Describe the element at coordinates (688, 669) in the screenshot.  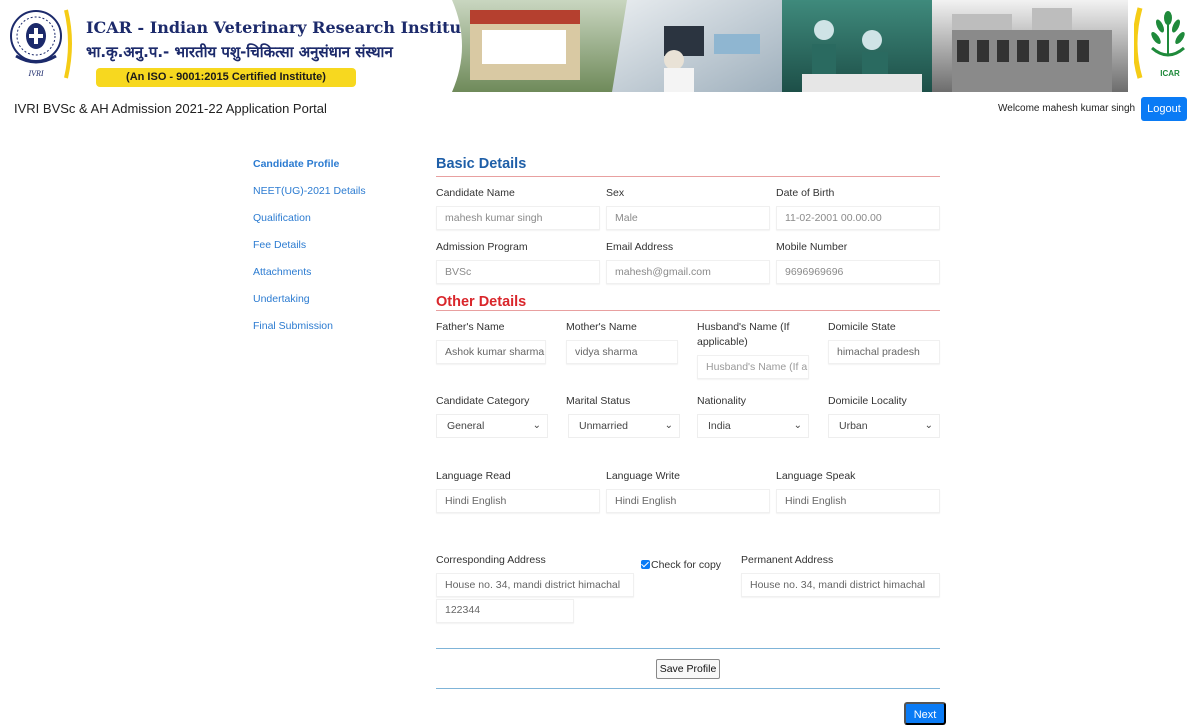
I see `save-profile-button: Save Profile` at that location.